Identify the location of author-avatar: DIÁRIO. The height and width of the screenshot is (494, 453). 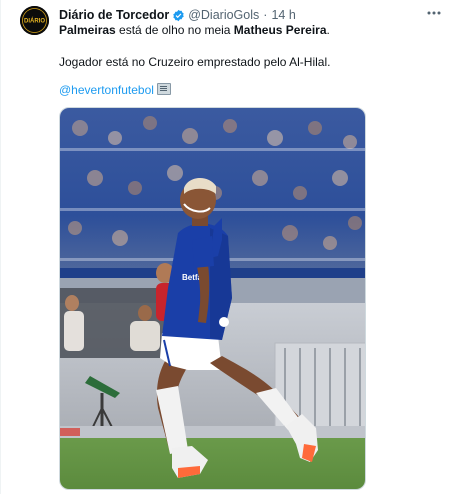
(34, 20).